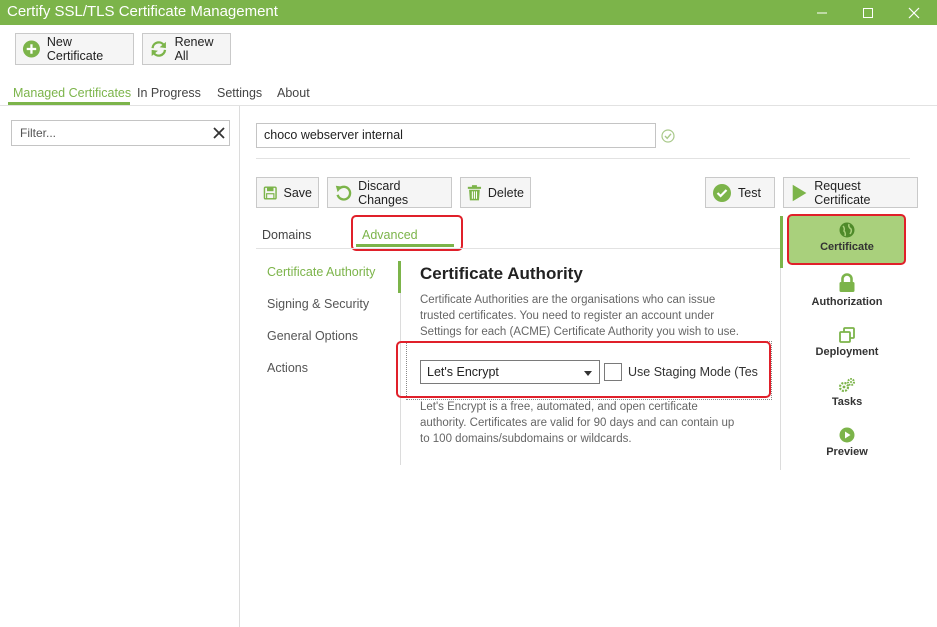  I want to click on copy-icon, so click(847, 335).